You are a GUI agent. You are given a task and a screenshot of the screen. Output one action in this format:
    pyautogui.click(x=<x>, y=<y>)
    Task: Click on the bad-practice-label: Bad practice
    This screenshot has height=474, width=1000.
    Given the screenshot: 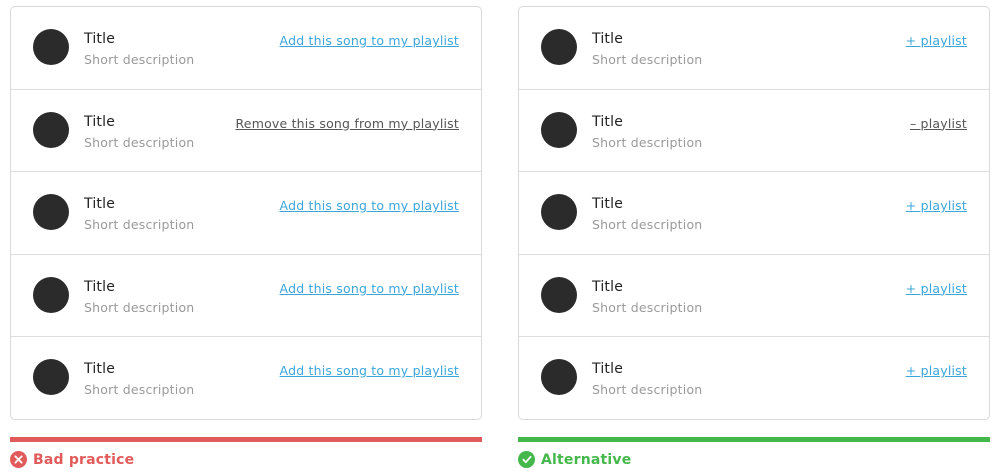 What is the action you would take?
    pyautogui.click(x=72, y=459)
    